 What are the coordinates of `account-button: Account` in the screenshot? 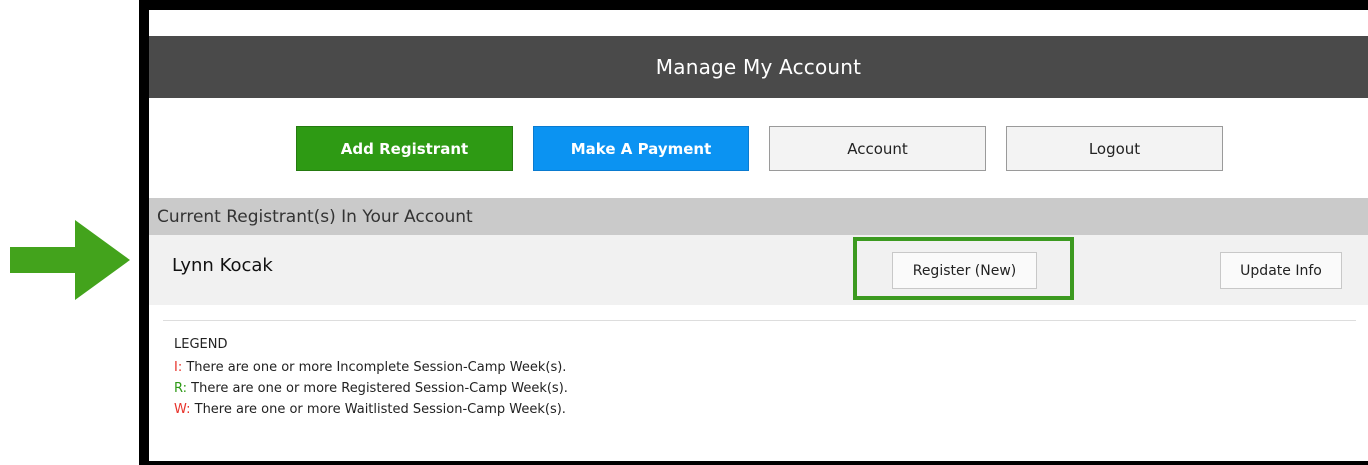 It's located at (877, 148).